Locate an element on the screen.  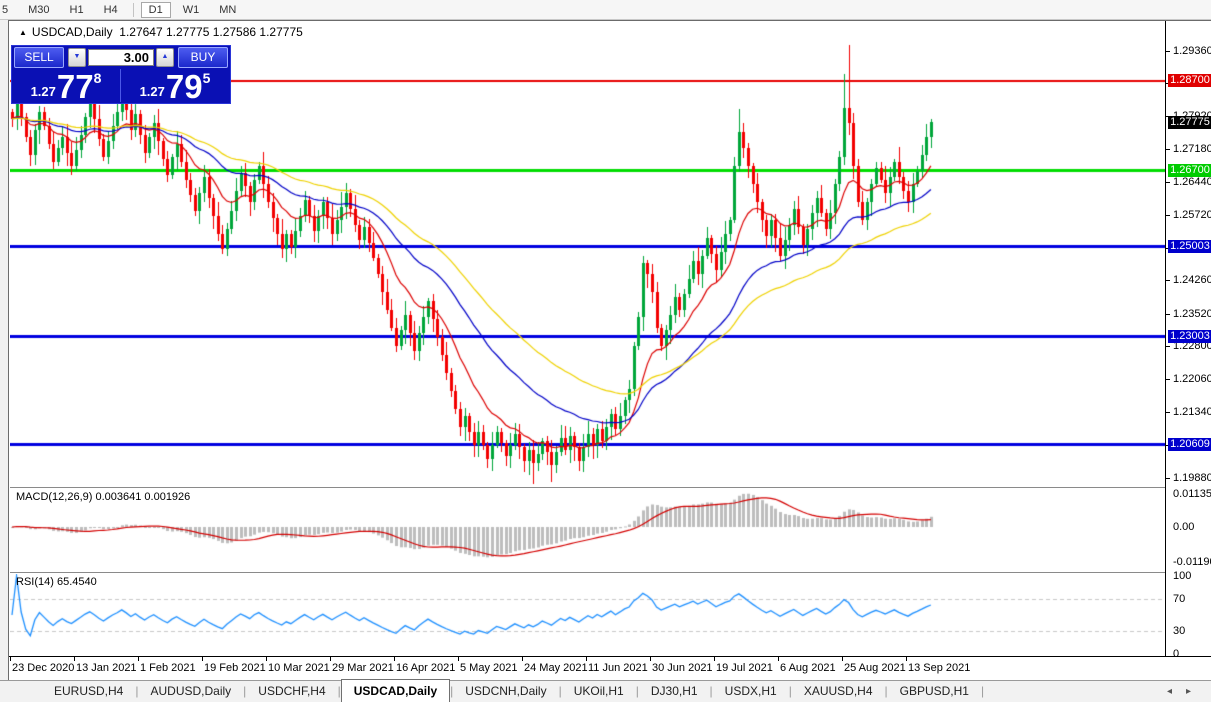
timeframe-button-h4: H4 is located at coordinates (111, 10).